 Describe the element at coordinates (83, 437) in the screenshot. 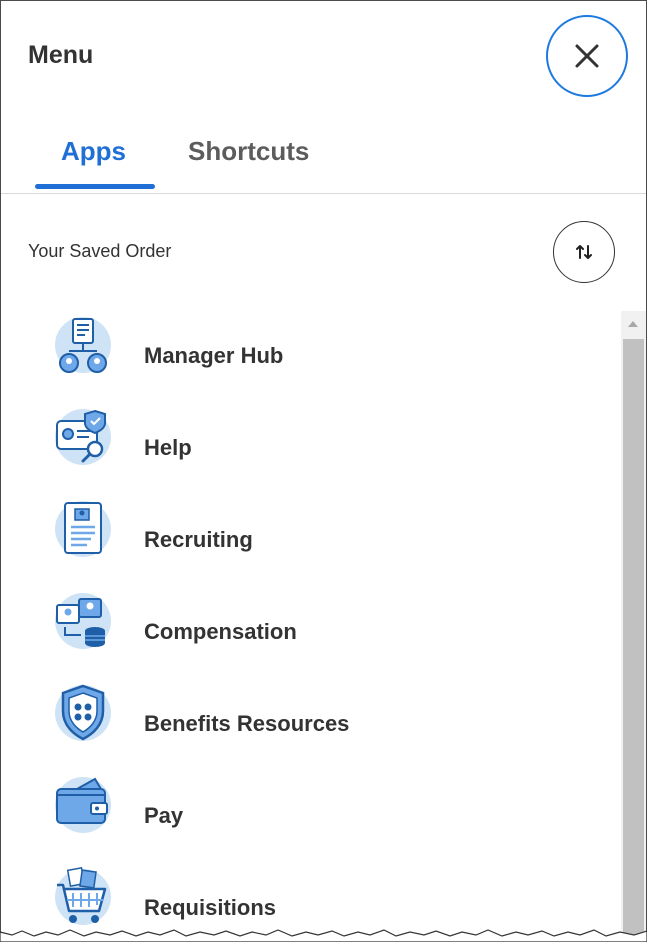

I see `help-icon` at that location.